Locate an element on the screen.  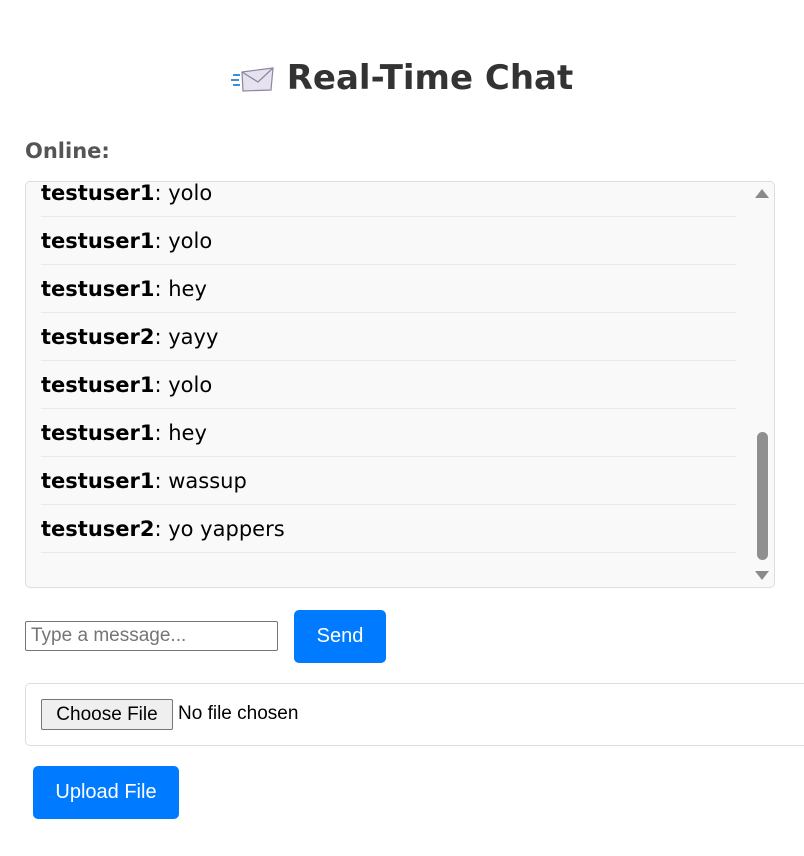
choose-file-button: Choose File is located at coordinates (107, 714).